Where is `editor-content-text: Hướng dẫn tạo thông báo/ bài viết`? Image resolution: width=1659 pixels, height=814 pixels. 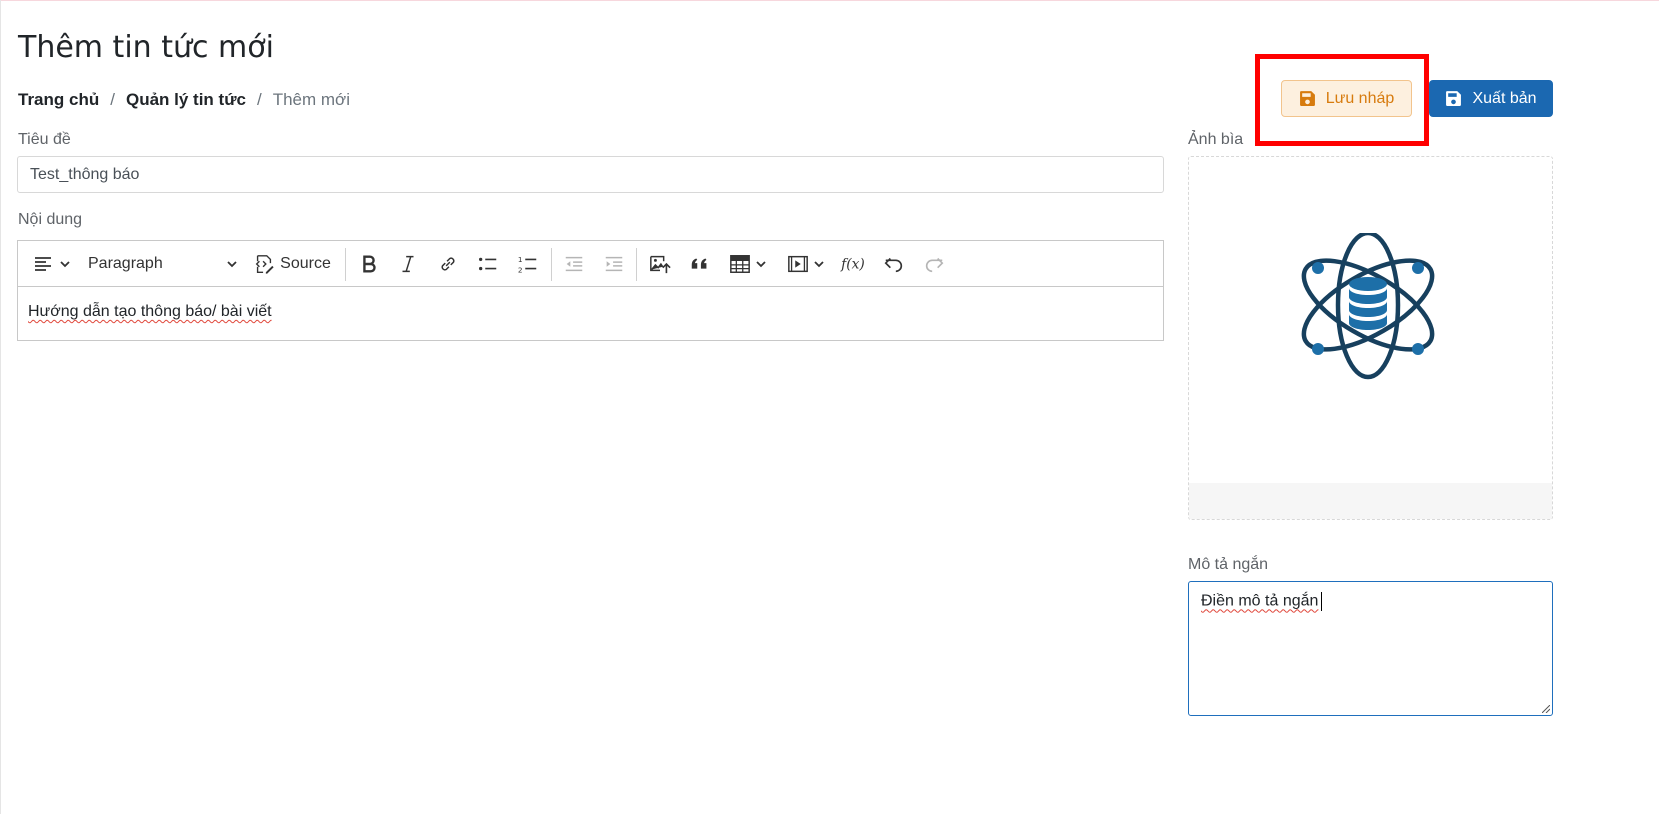 editor-content-text: Hướng dẫn tạo thông báo/ bài viết is located at coordinates (150, 311).